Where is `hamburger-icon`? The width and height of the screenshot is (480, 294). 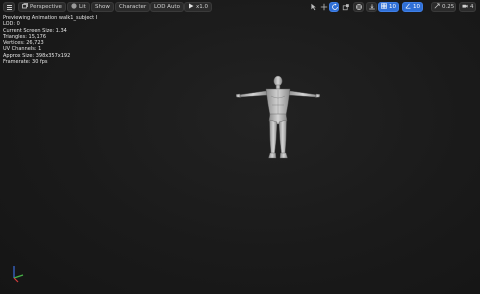 hamburger-icon is located at coordinates (9, 5).